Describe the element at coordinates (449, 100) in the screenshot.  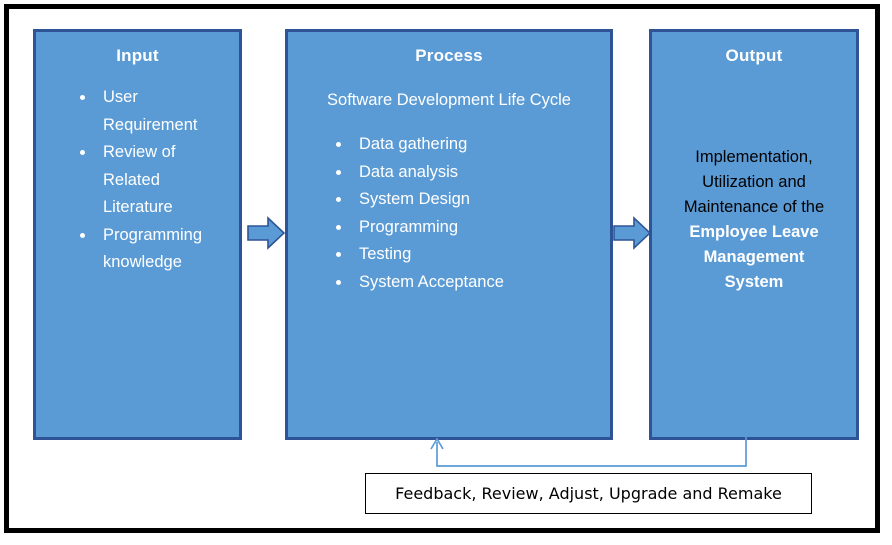
I see `process-subtitle: Software Development Life Cycle` at that location.